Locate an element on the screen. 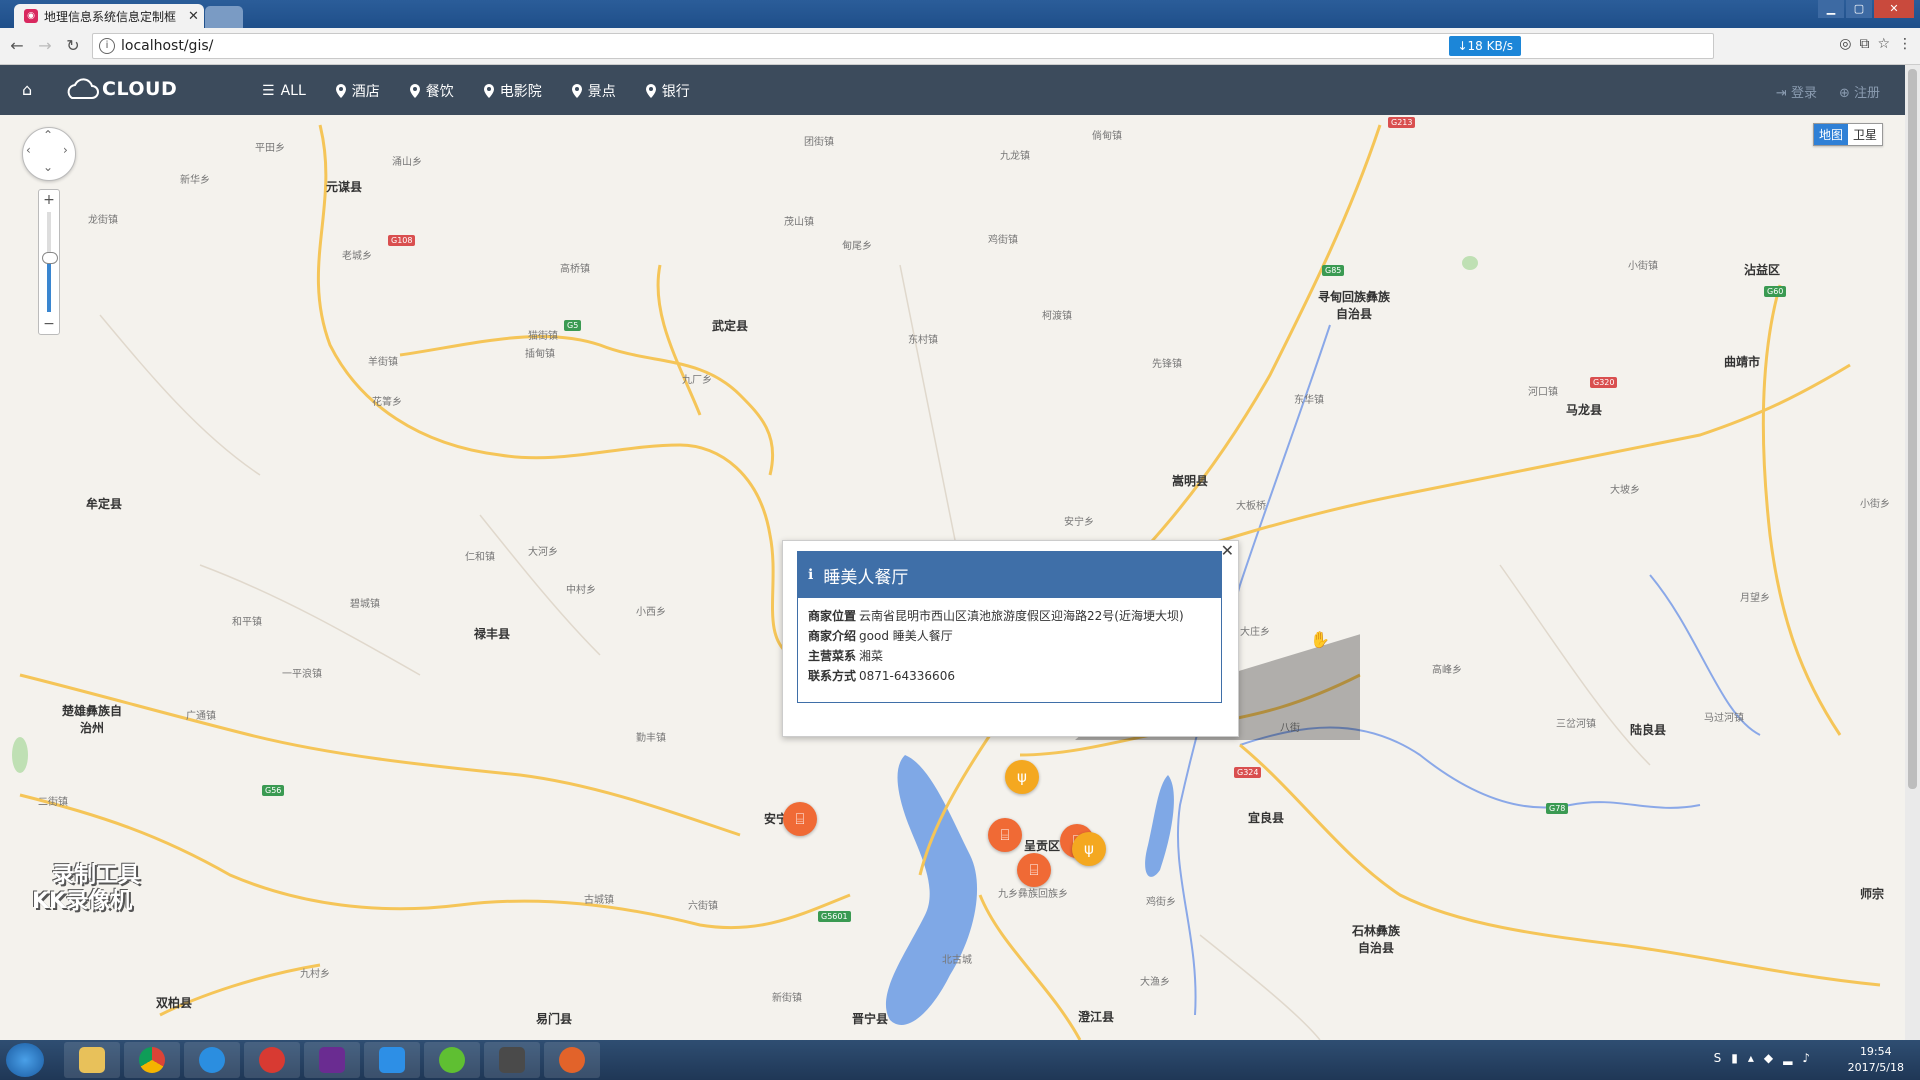 Image resolution: width=1920 pixels, height=1080 pixels. city-label: 晋宁县 is located at coordinates (870, 1019).